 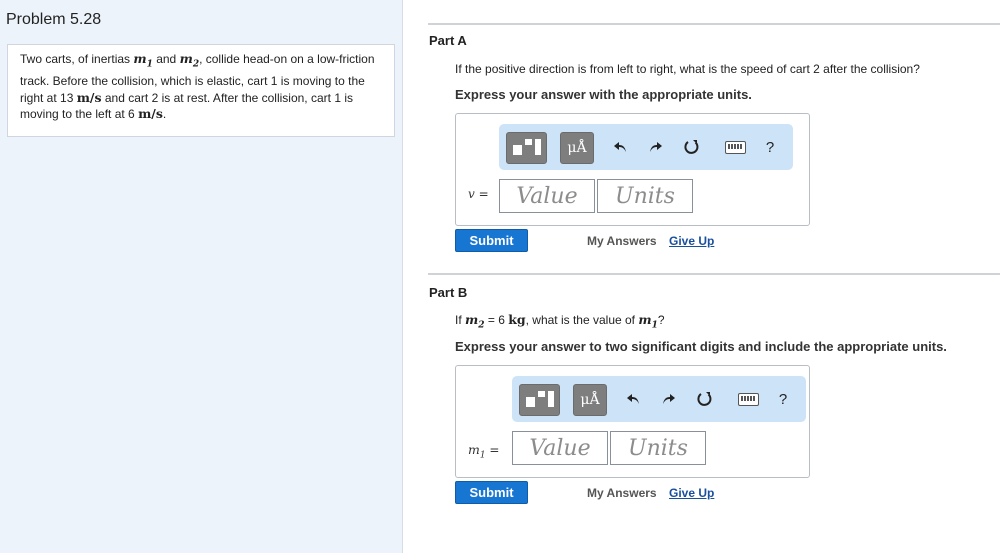 What do you see at coordinates (484, 451) in the screenshot?
I see `var-label-m1: m1 =` at bounding box center [484, 451].